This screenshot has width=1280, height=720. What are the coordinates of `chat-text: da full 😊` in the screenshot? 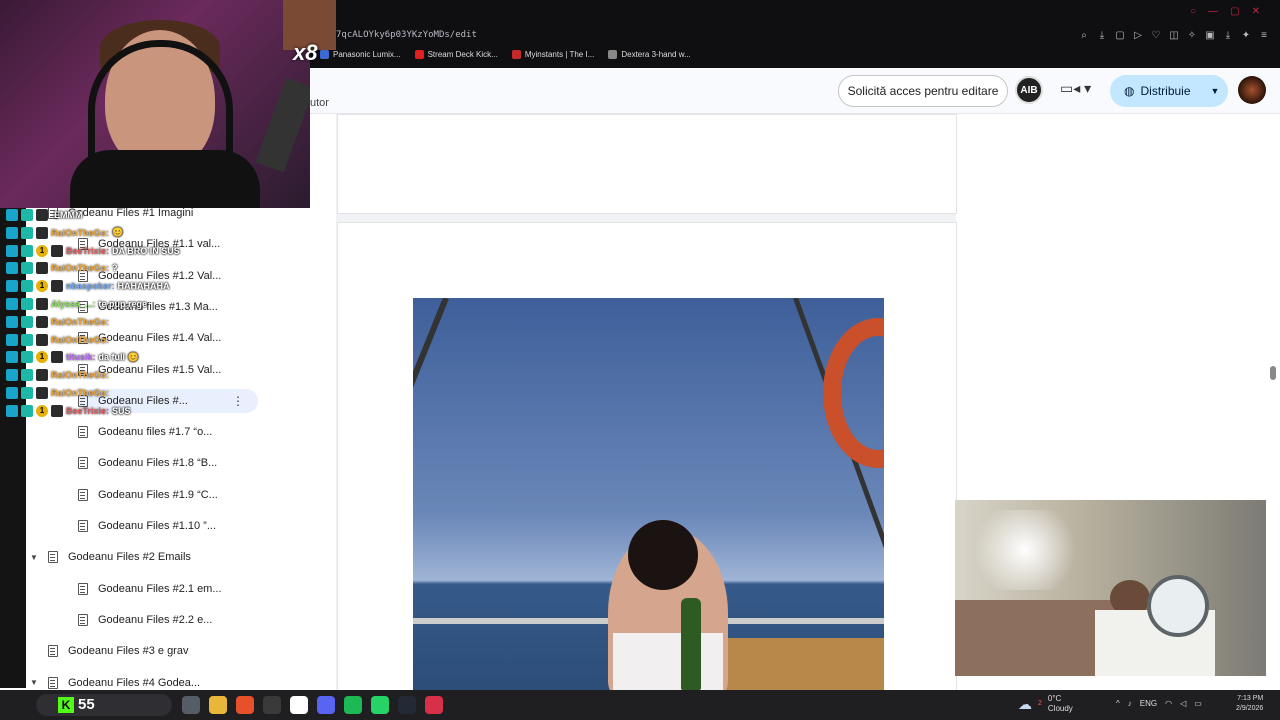 It's located at (118, 356).